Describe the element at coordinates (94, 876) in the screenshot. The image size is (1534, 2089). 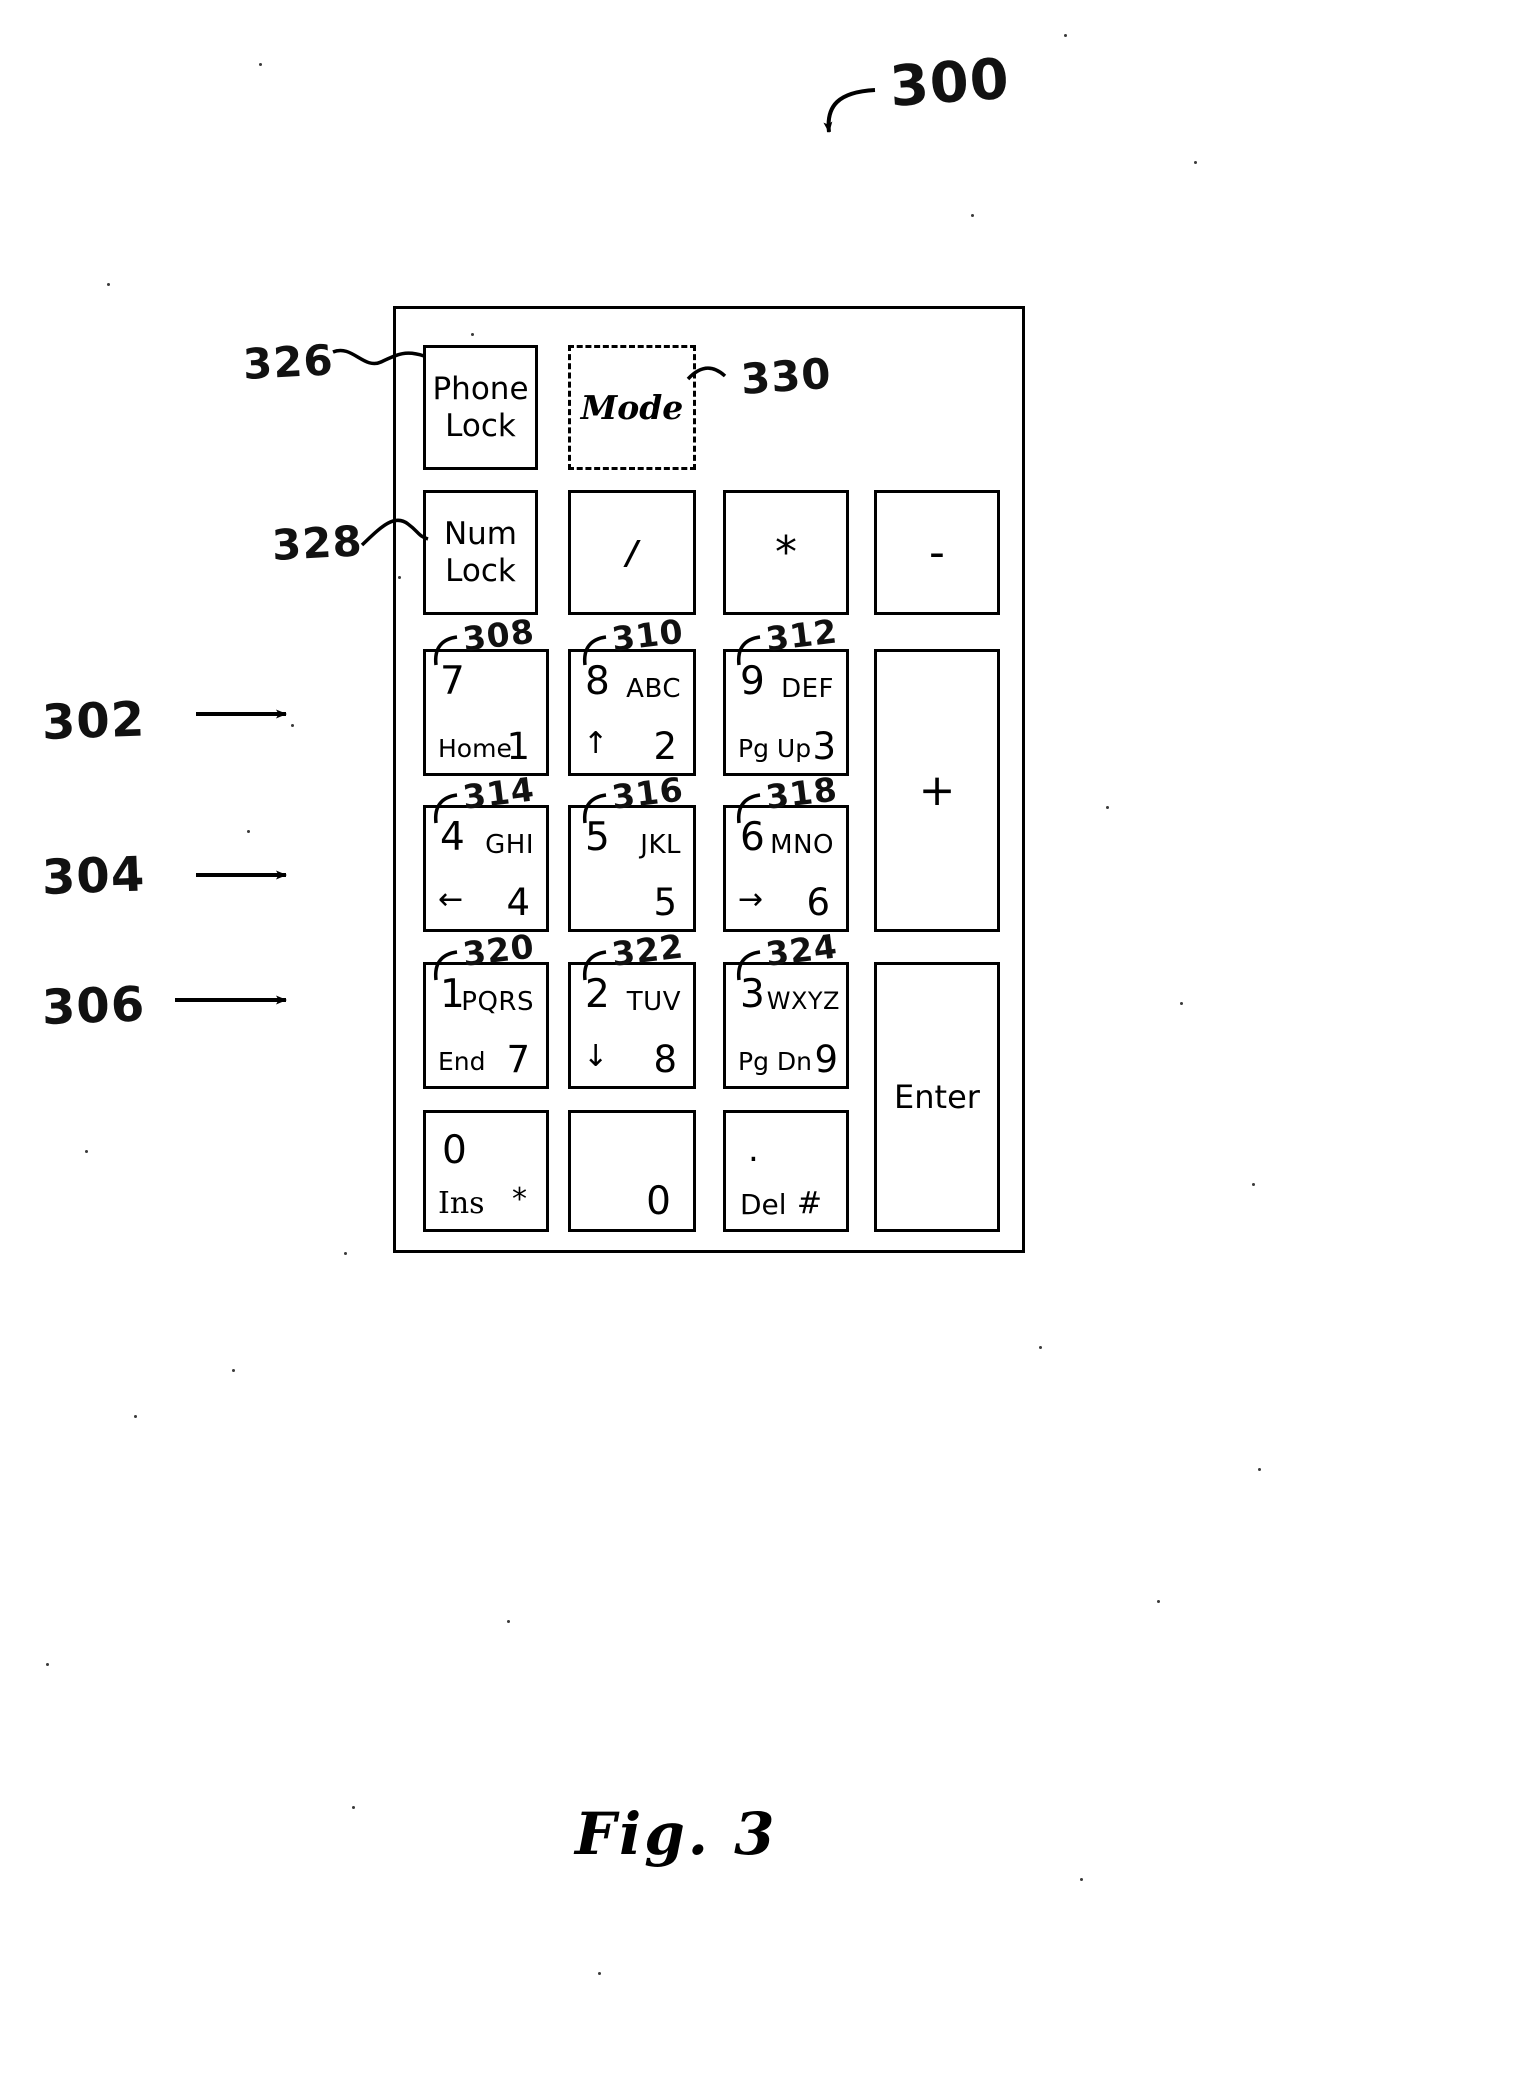
I see `callout-304: 304` at that location.